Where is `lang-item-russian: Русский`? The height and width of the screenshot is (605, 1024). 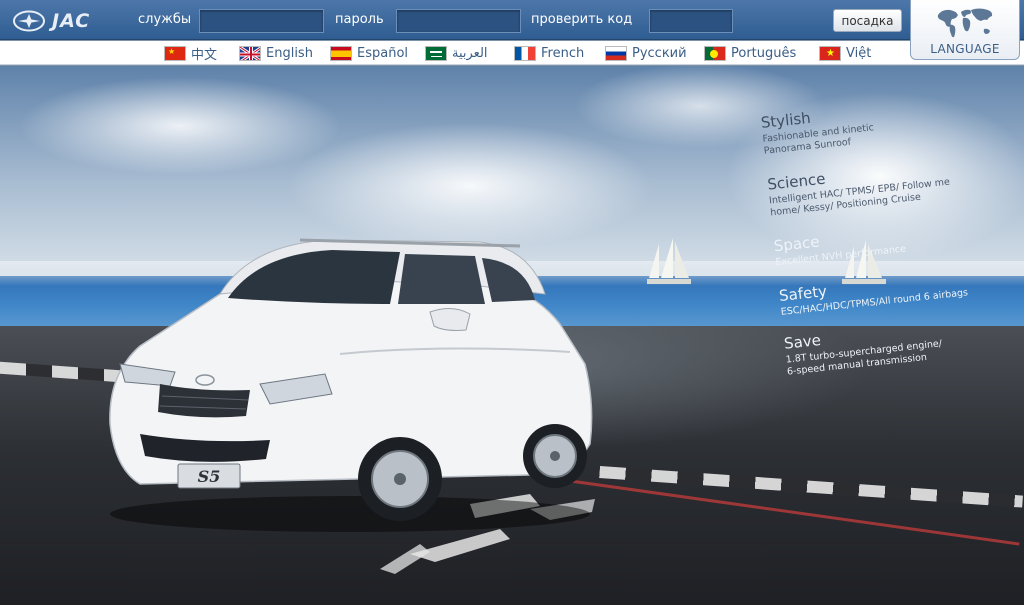 lang-item-russian: Русский is located at coordinates (646, 53).